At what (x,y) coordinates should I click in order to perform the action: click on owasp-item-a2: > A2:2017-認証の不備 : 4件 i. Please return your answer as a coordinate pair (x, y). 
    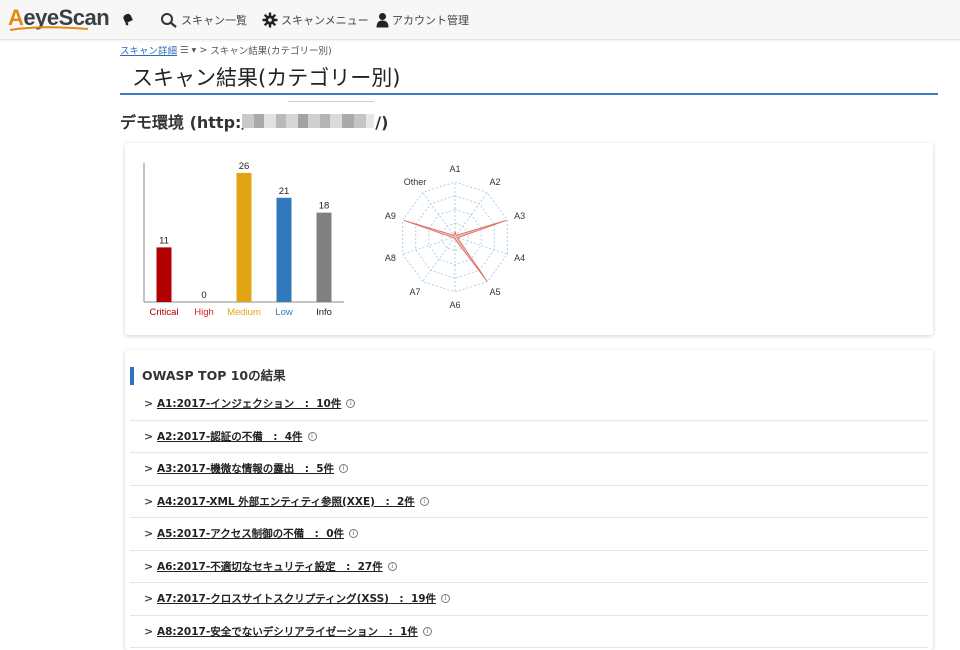
    Looking at the image, I should click on (529, 437).